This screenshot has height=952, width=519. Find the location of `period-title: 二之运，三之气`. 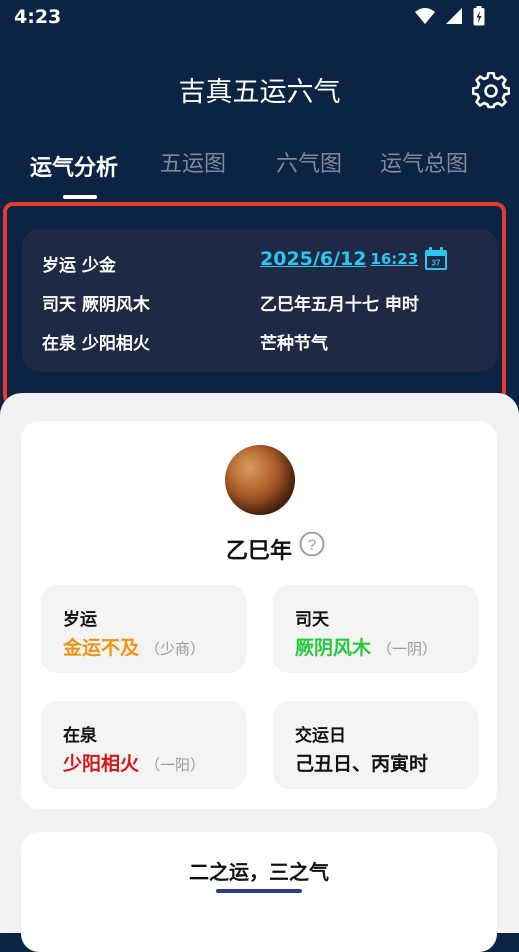

period-title: 二之运，三之气 is located at coordinates (259, 872).